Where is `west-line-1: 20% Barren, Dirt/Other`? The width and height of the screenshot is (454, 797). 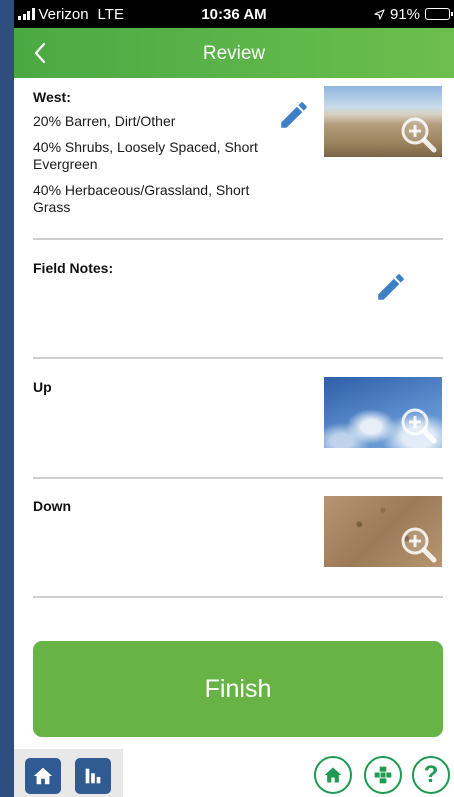
west-line-1: 20% Barren, Dirt/Other is located at coordinates (104, 121).